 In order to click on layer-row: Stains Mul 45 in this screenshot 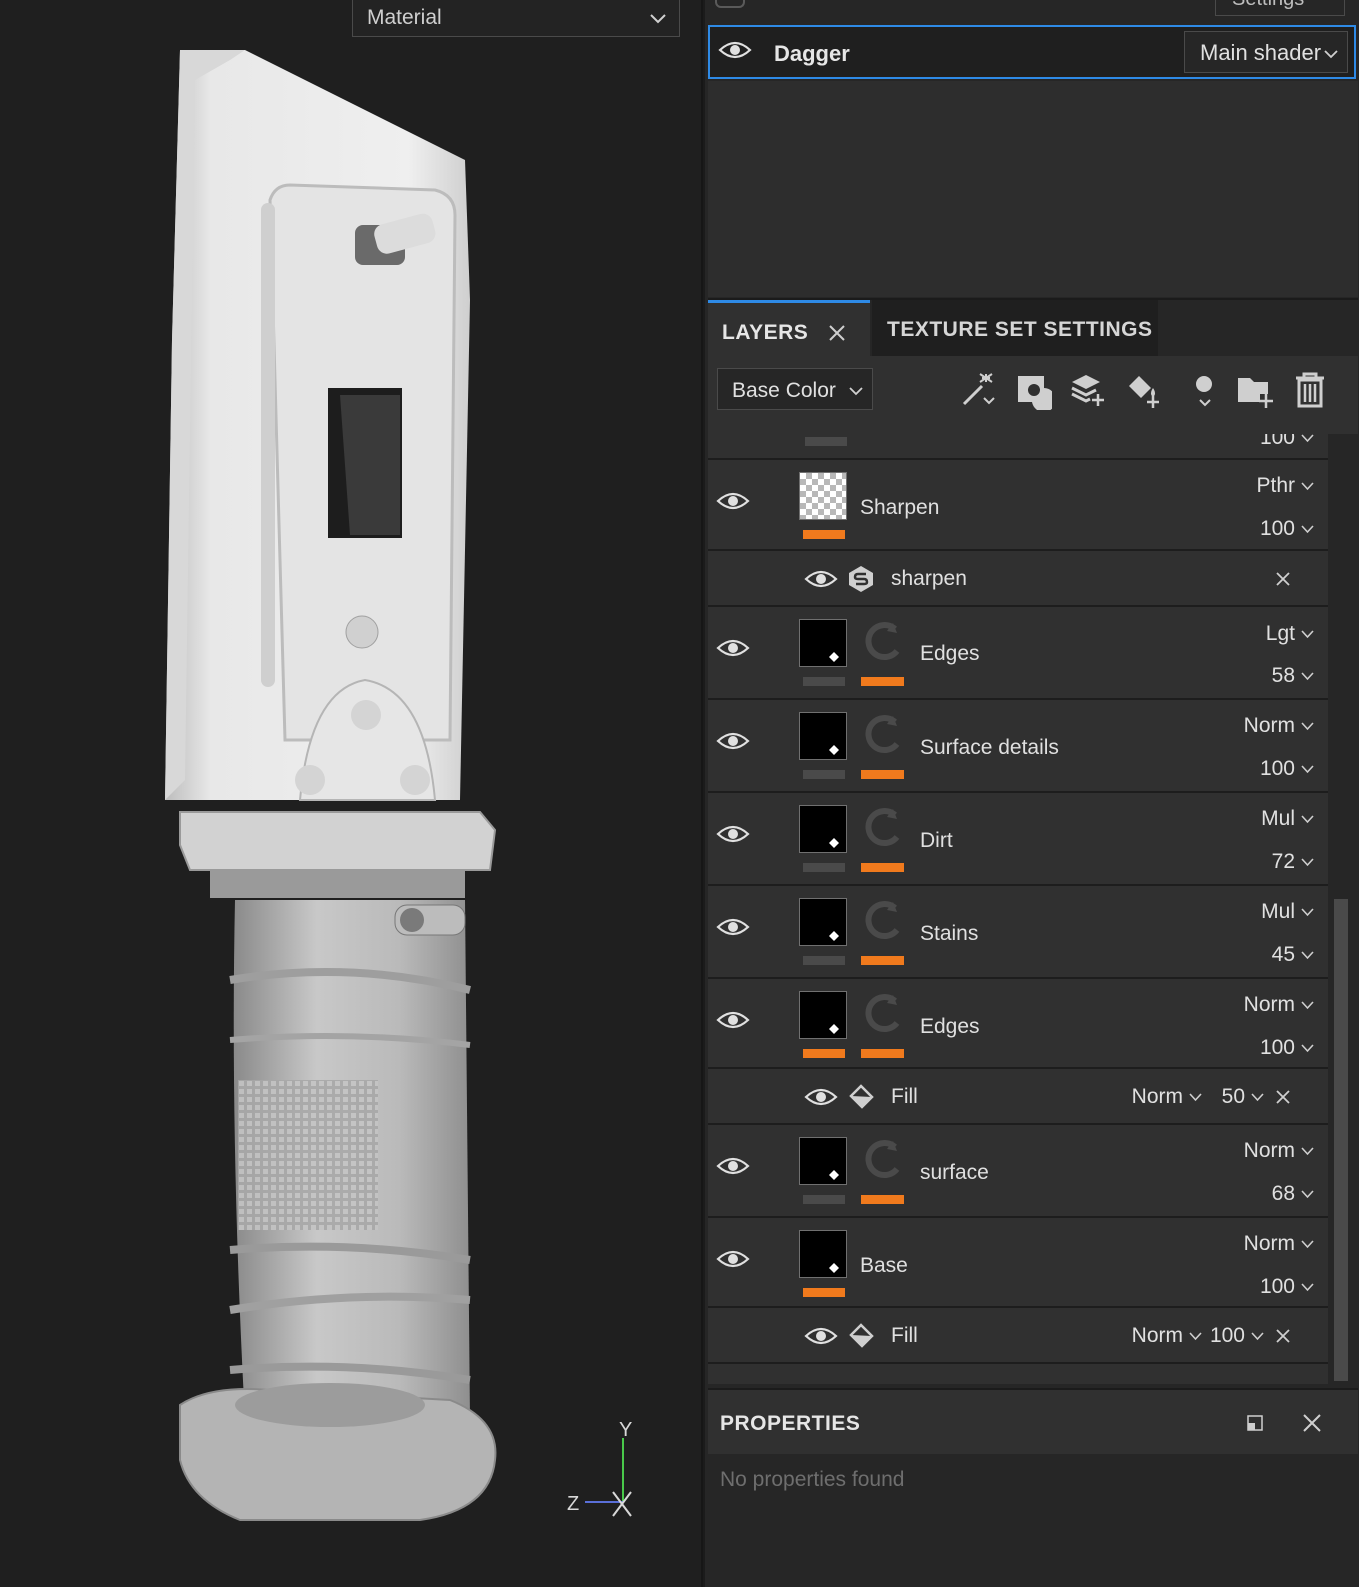, I will do `click(1018, 932)`.